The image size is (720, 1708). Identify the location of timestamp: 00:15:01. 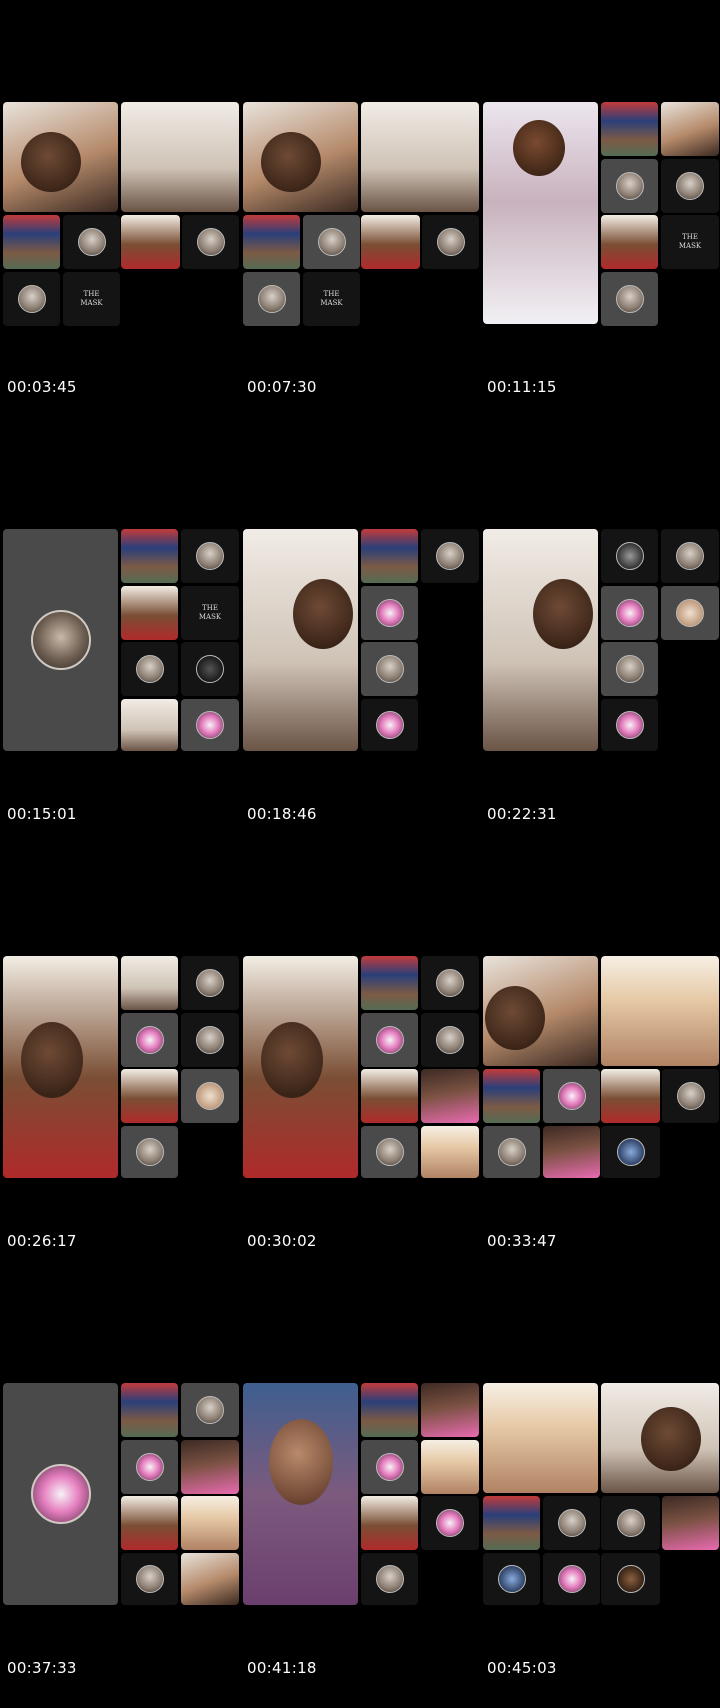
(42, 814).